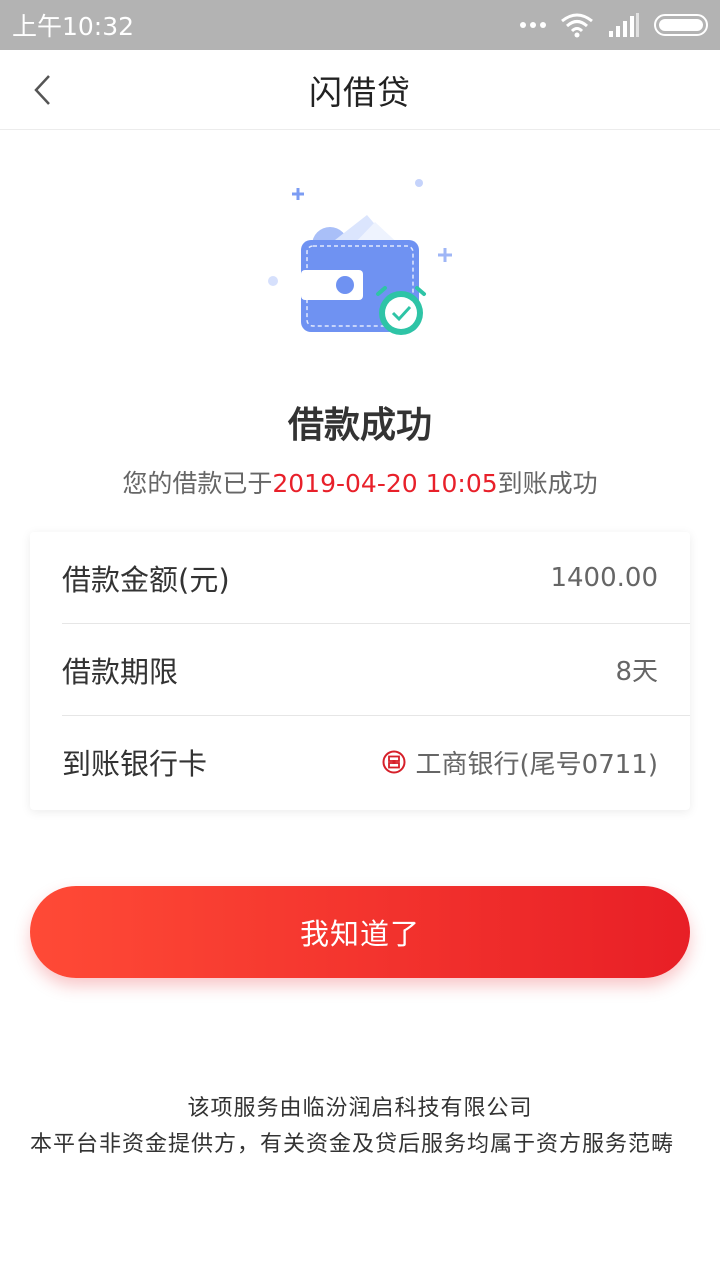 The width and height of the screenshot is (720, 1280). What do you see at coordinates (197, 483) in the screenshot?
I see `result-desc-prefix: 您的借款已于` at bounding box center [197, 483].